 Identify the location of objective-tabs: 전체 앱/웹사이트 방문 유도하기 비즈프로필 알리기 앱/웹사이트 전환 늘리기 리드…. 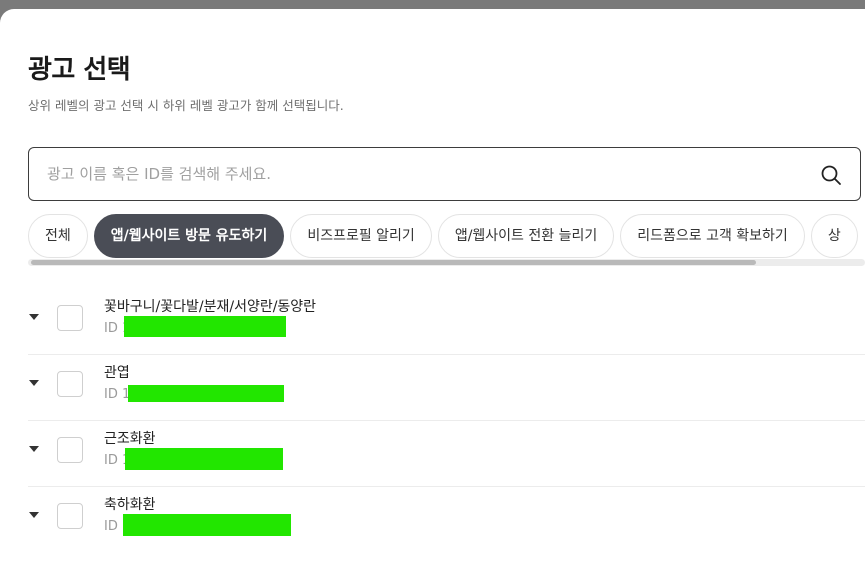
(446, 237).